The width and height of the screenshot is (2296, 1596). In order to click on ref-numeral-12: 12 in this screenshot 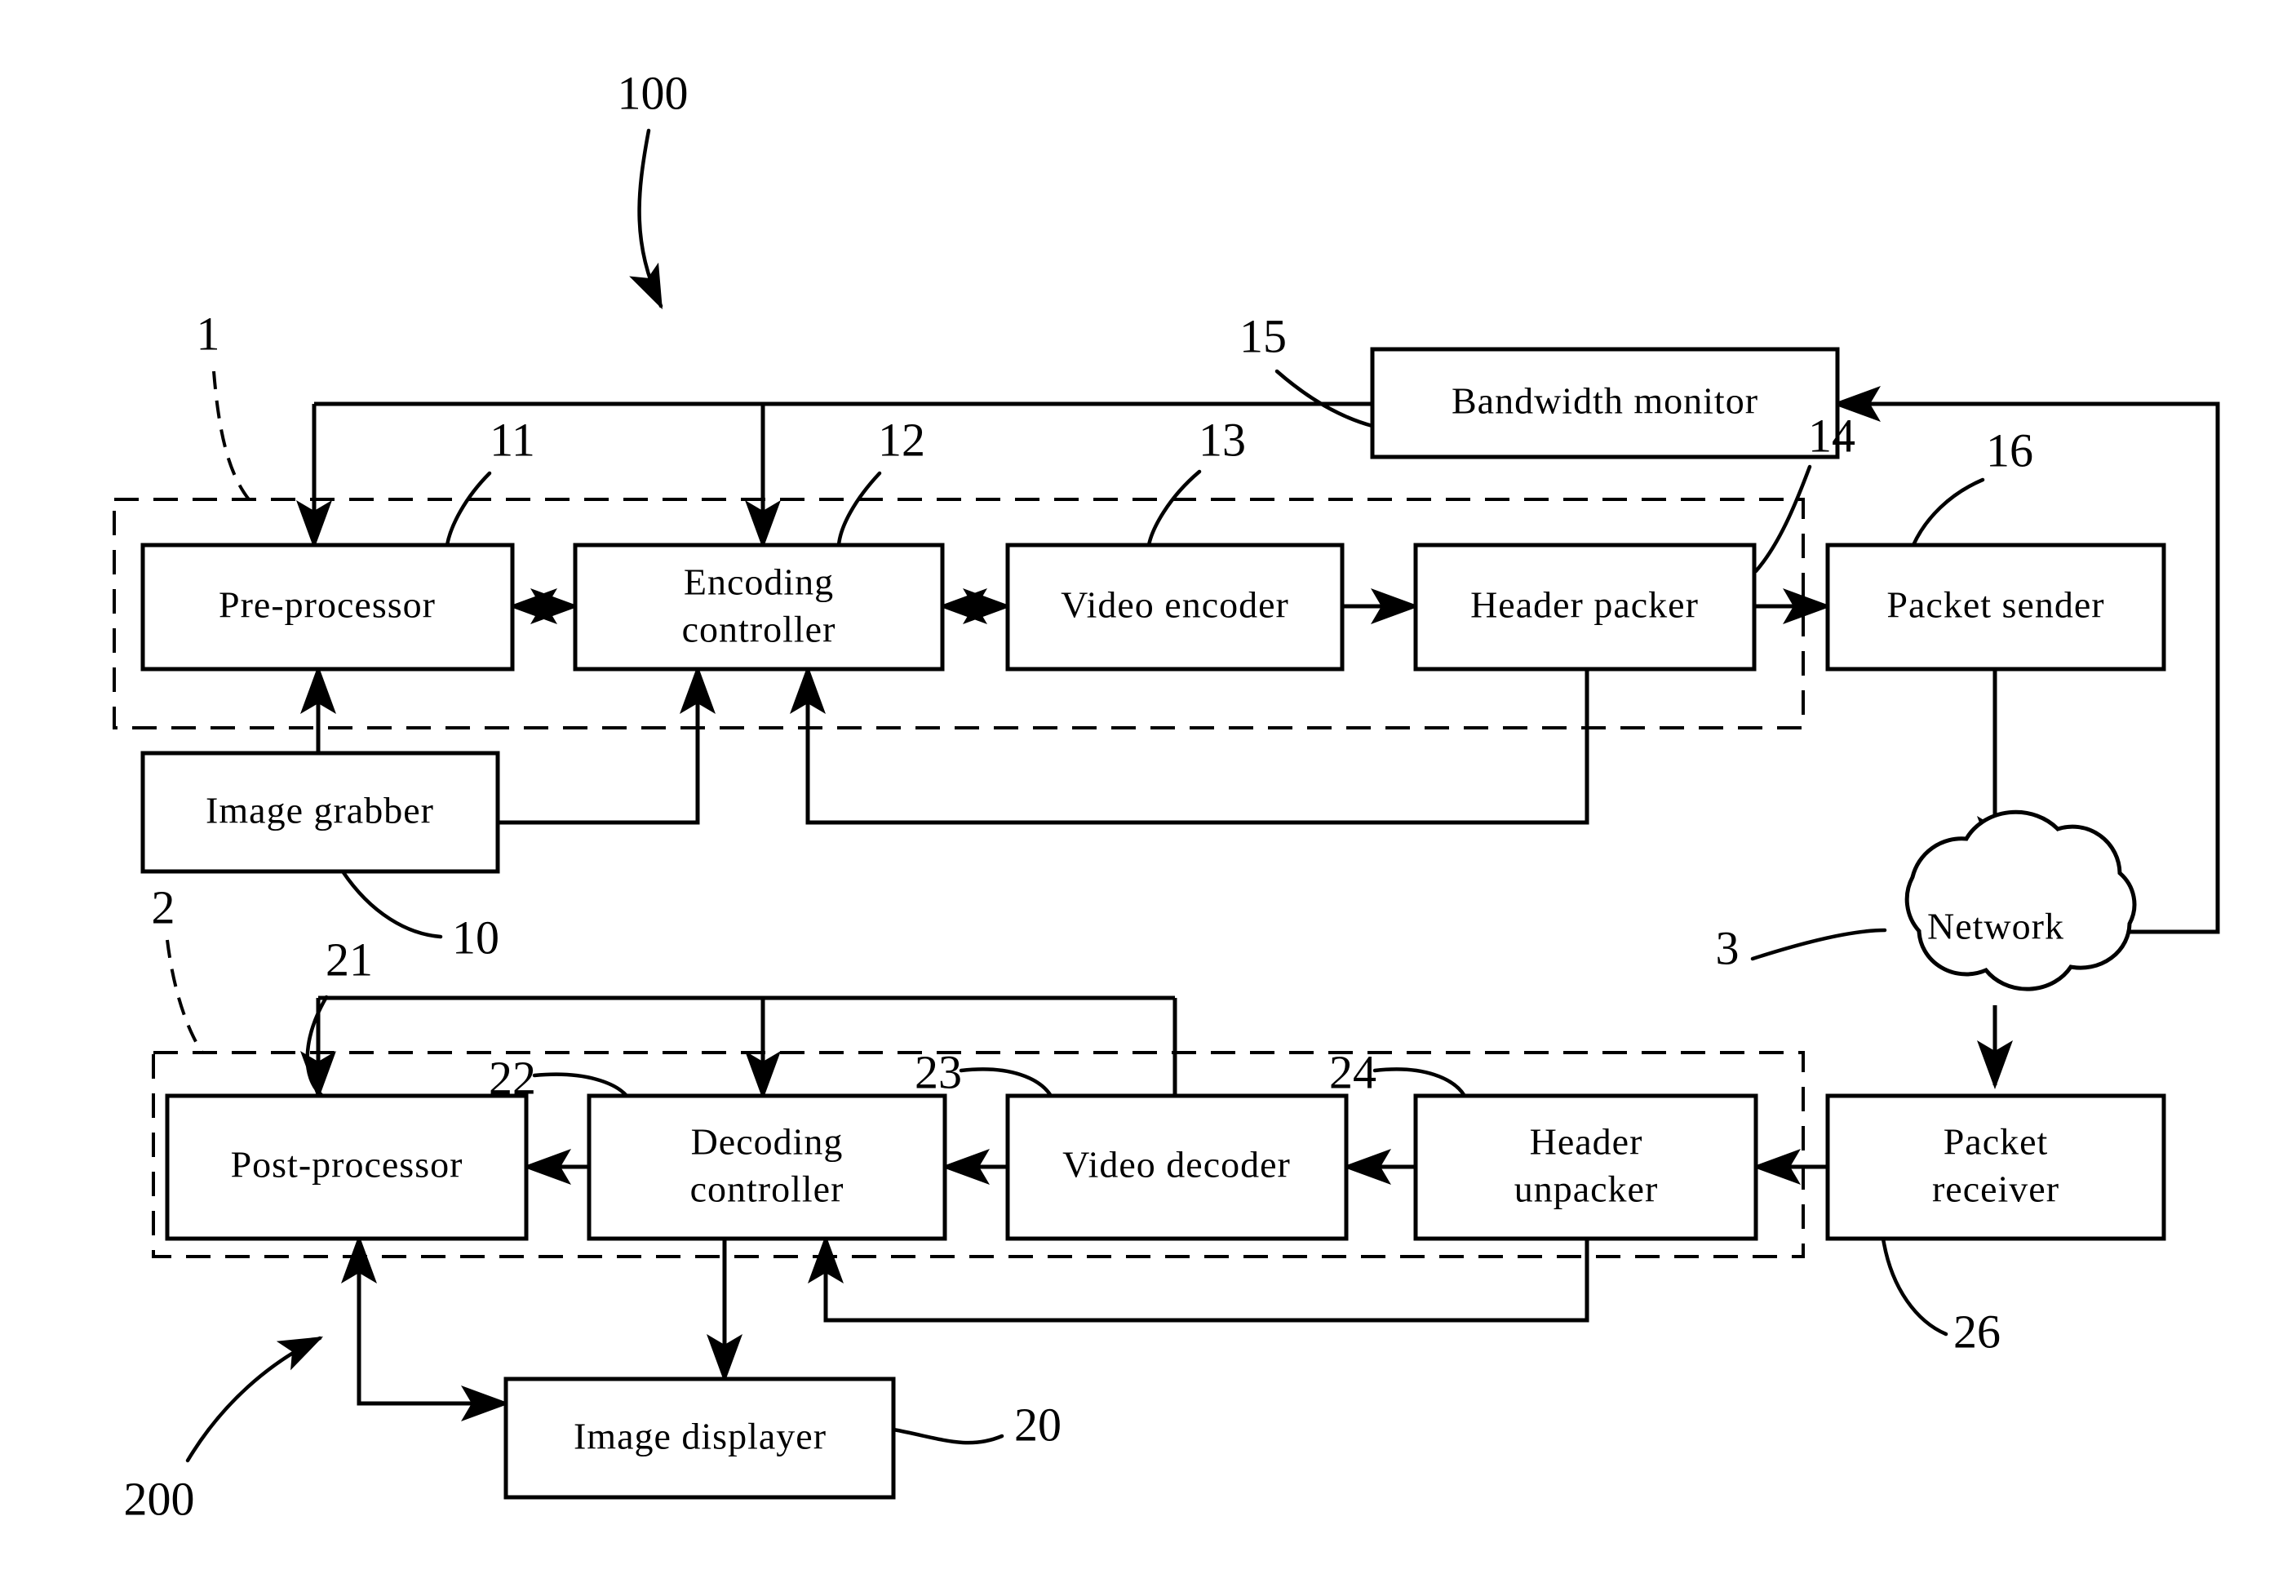, I will do `click(901, 440)`.